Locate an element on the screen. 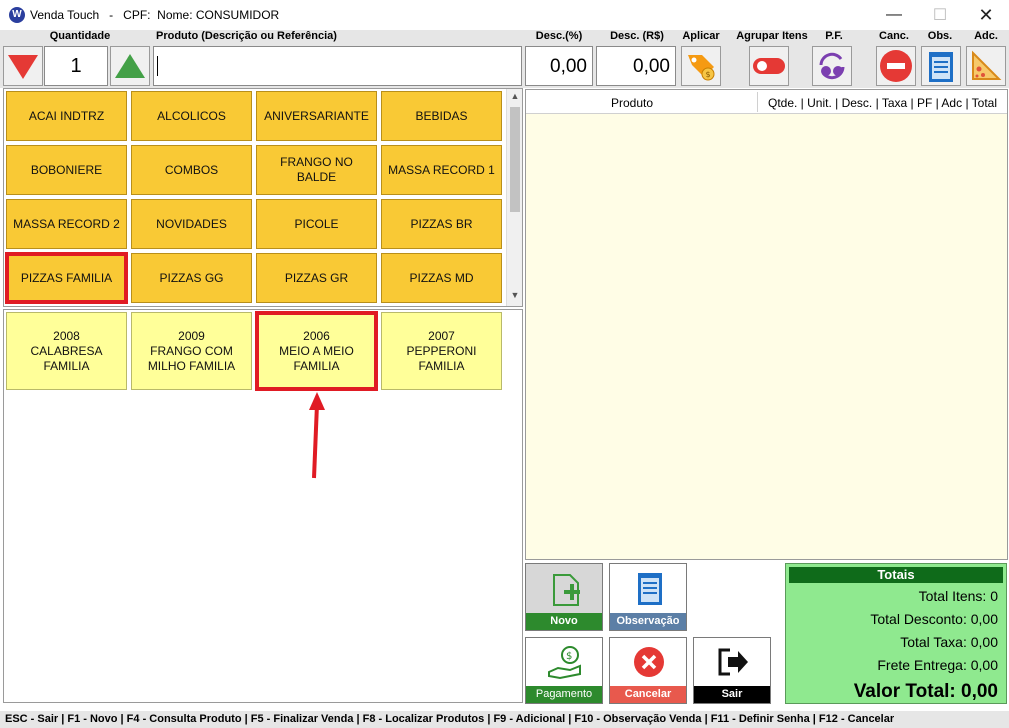  additional-button is located at coordinates (986, 66).